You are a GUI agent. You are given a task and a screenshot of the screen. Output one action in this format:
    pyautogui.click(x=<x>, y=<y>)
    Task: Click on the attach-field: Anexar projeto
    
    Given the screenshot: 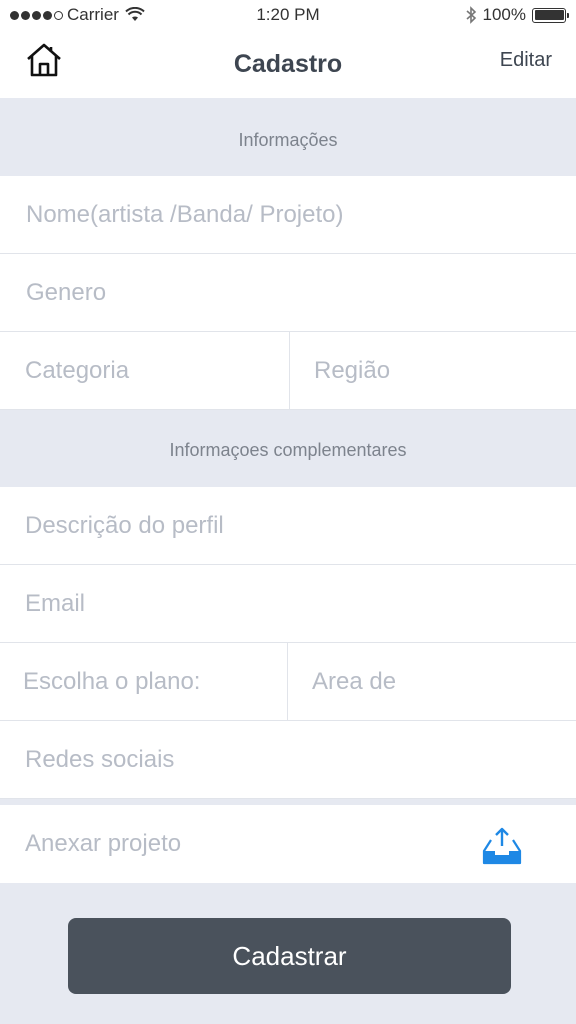 What is the action you would take?
    pyautogui.click(x=230, y=844)
    